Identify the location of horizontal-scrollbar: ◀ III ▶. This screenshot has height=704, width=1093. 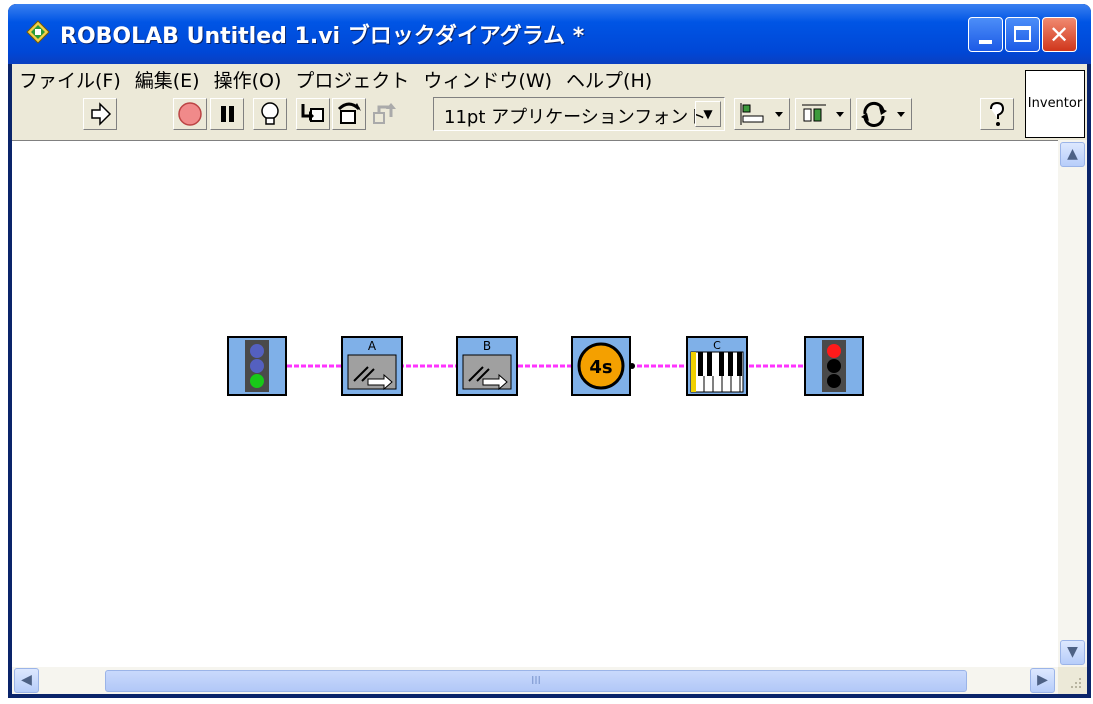
(535, 680).